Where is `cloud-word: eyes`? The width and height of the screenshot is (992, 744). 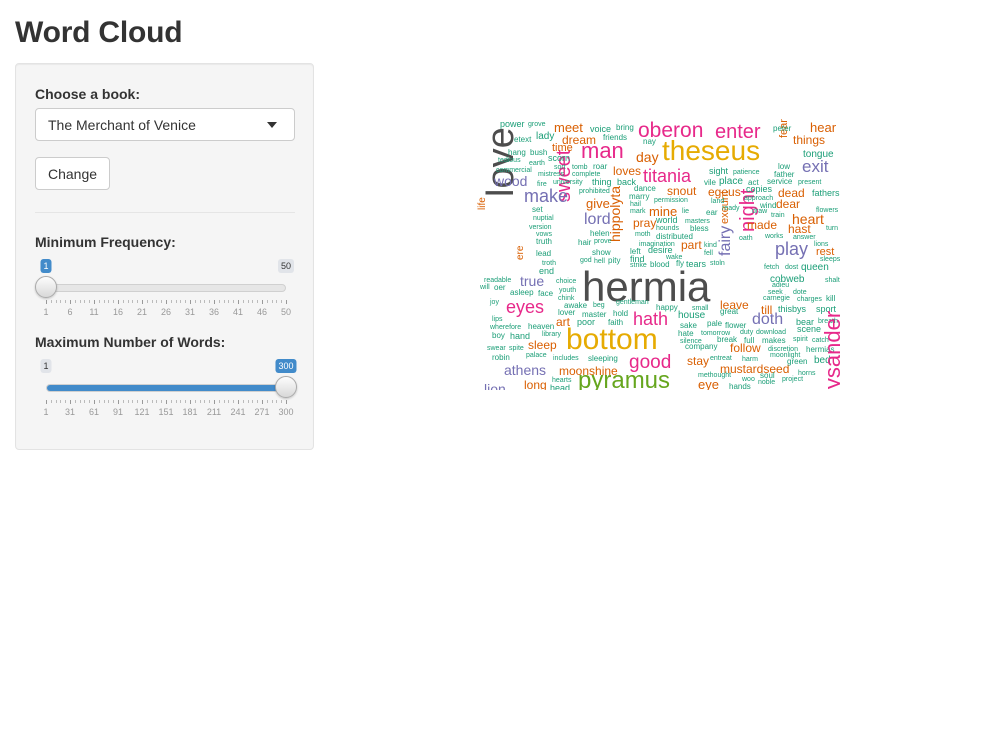 cloud-word: eyes is located at coordinates (525, 307).